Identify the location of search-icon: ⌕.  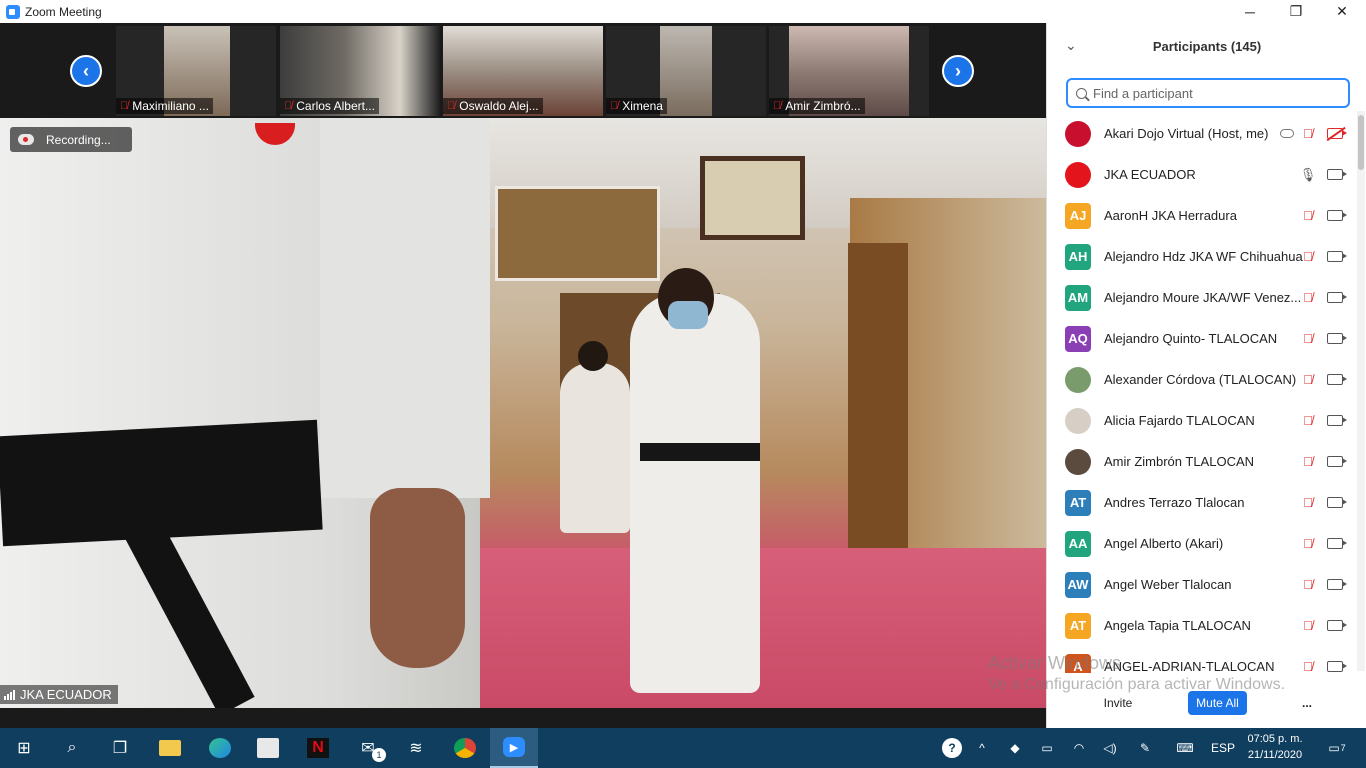
(72, 747).